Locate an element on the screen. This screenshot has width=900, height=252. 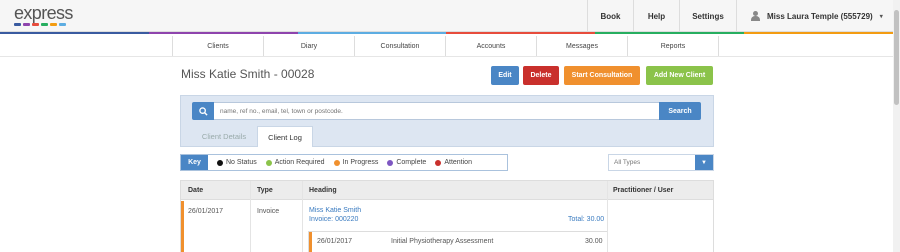
column-header-date: Date is located at coordinates (195, 190).